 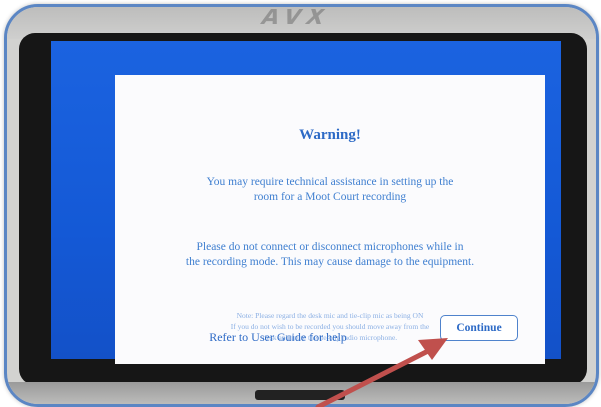 I want to click on dialog-title: Warning!, so click(x=330, y=135).